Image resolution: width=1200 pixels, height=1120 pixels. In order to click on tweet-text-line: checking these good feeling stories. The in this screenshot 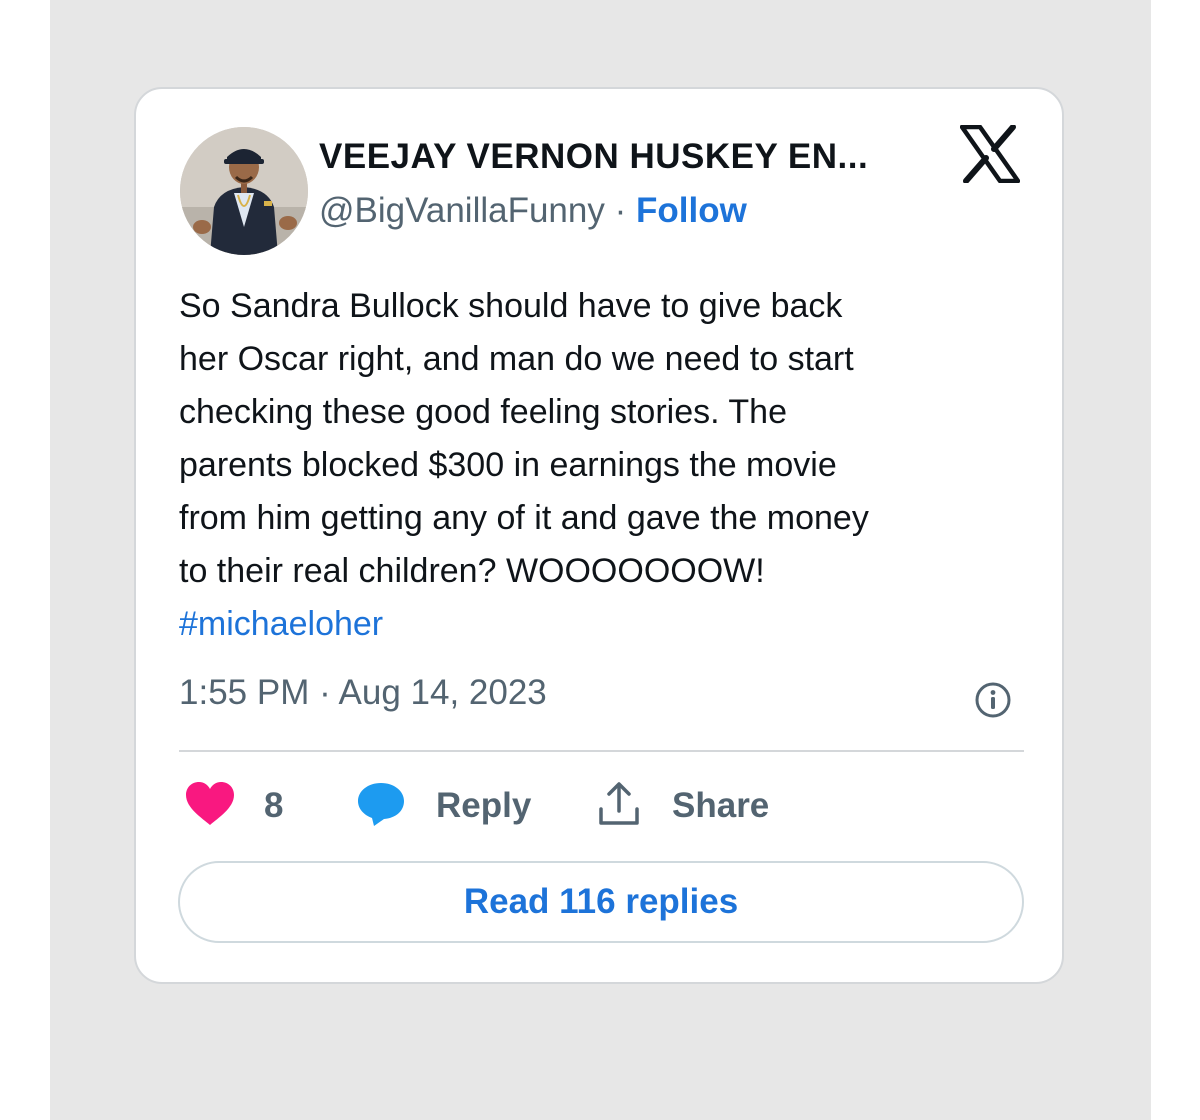, I will do `click(483, 412)`.